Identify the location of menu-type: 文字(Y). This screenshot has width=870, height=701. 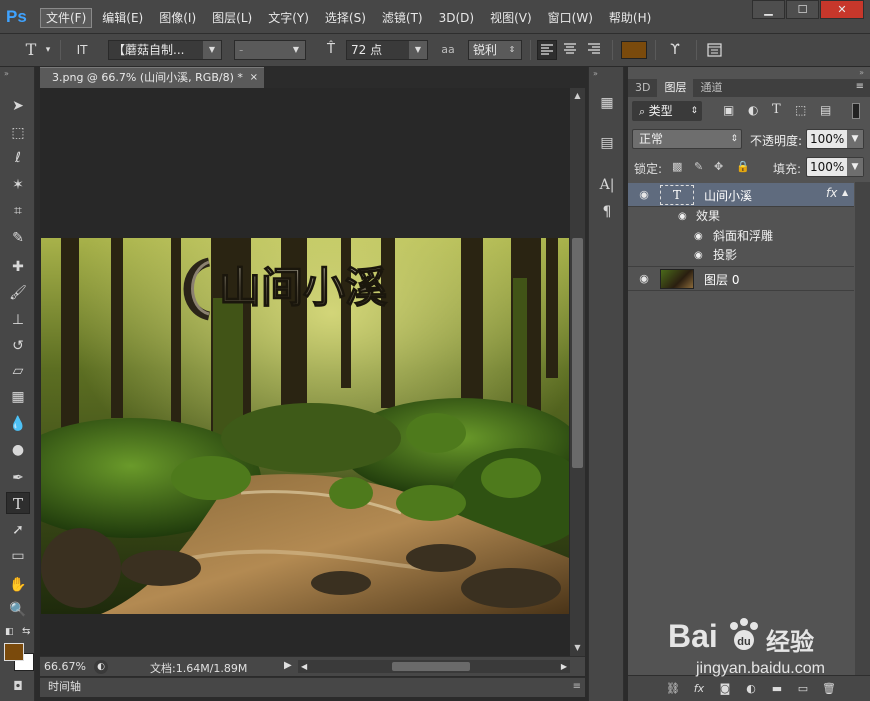
(288, 18).